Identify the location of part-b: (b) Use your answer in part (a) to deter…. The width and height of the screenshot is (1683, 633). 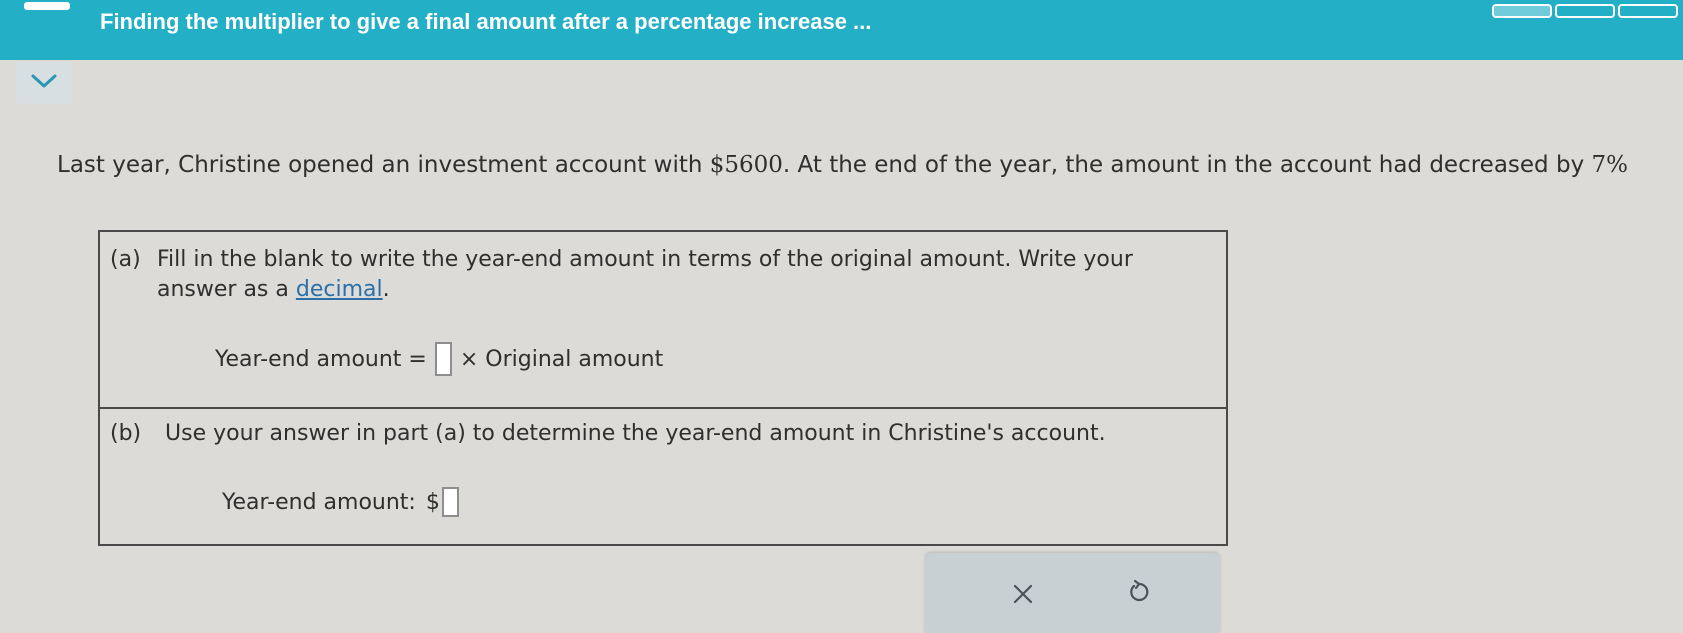
(663, 477).